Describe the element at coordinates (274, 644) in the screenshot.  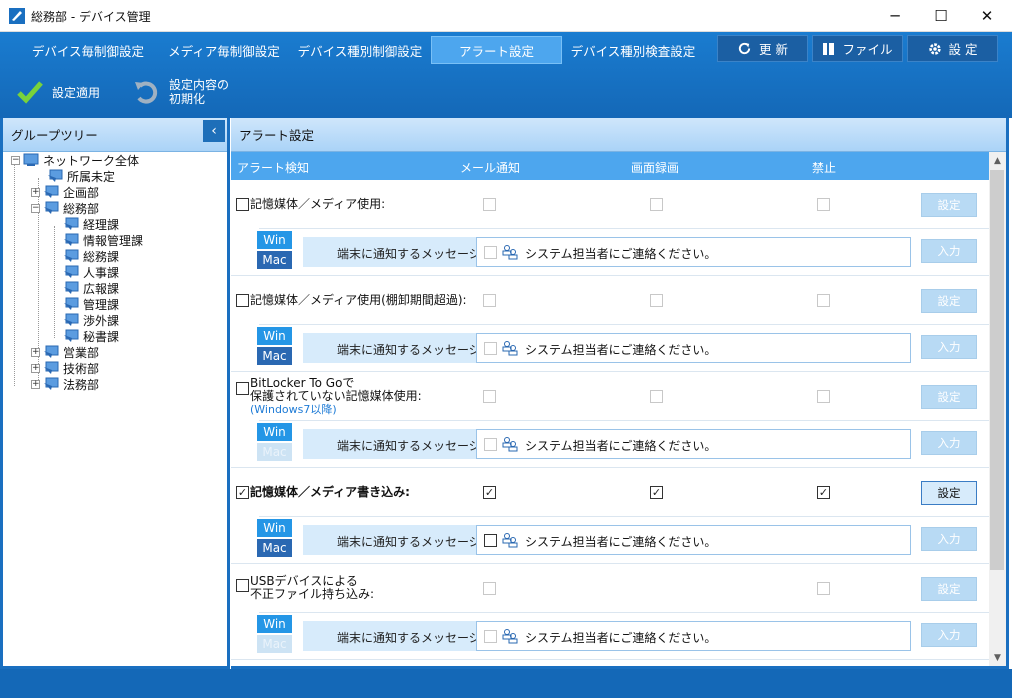
I see `mac-badge: Mac` at that location.